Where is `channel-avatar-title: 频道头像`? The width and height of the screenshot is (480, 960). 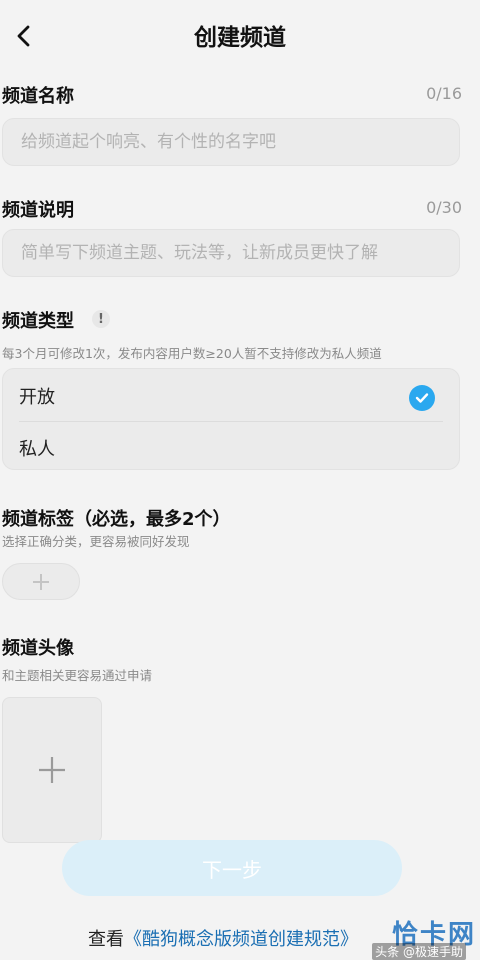 channel-avatar-title: 频道头像 is located at coordinates (38, 648).